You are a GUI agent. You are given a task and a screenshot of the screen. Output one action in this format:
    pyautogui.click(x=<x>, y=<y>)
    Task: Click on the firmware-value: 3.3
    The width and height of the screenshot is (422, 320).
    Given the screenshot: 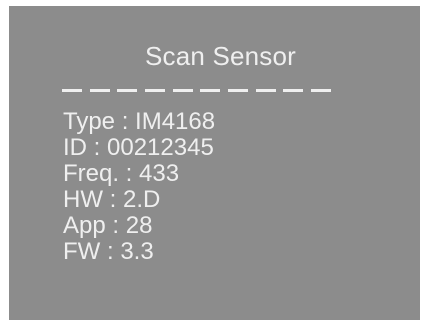 What is the action you would take?
    pyautogui.click(x=137, y=251)
    